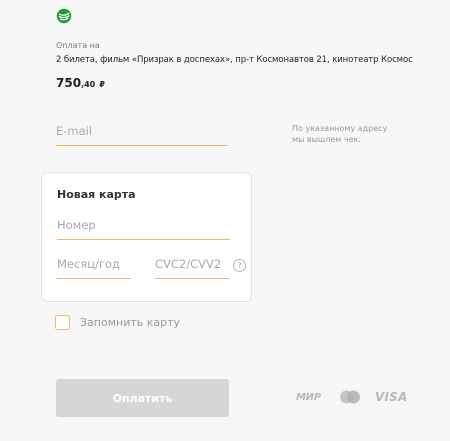  I want to click on email-placeholder: E-mail, so click(74, 131).